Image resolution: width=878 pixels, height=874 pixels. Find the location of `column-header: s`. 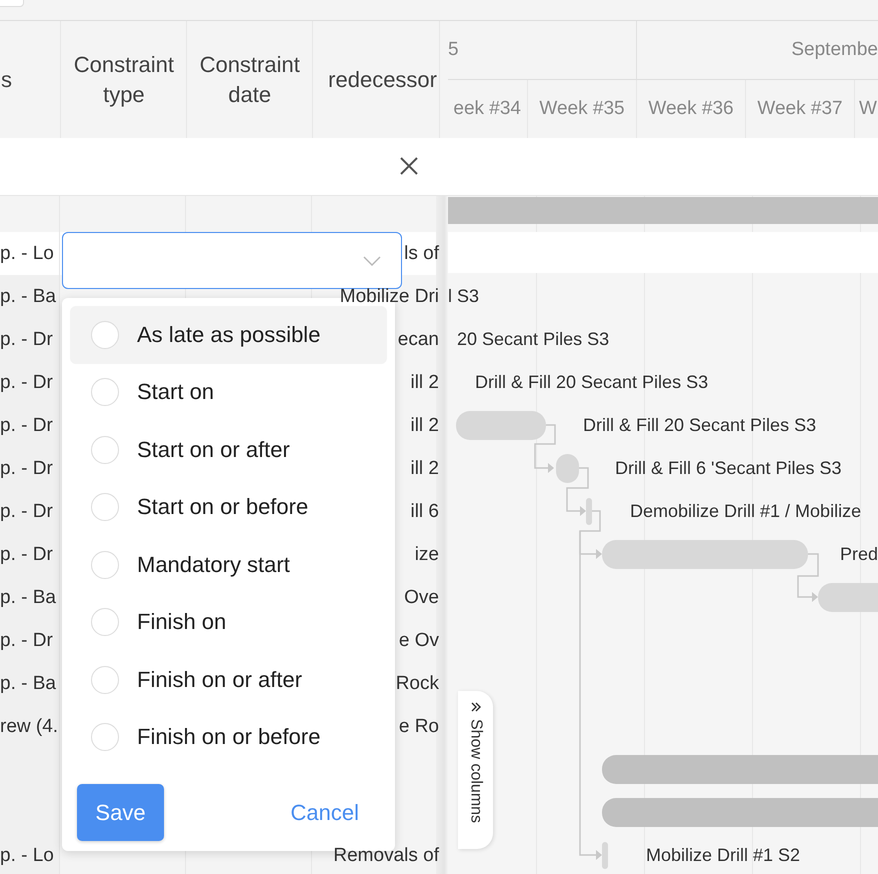

column-header: s is located at coordinates (6, 79).